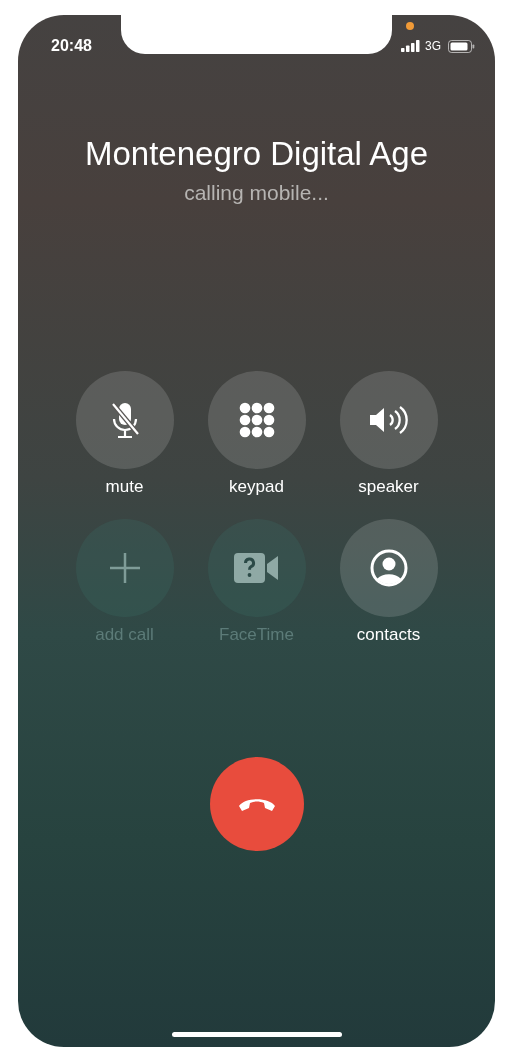 The image size is (513, 1063). Describe the element at coordinates (71, 46) in the screenshot. I see `clock: 20:48` at that location.